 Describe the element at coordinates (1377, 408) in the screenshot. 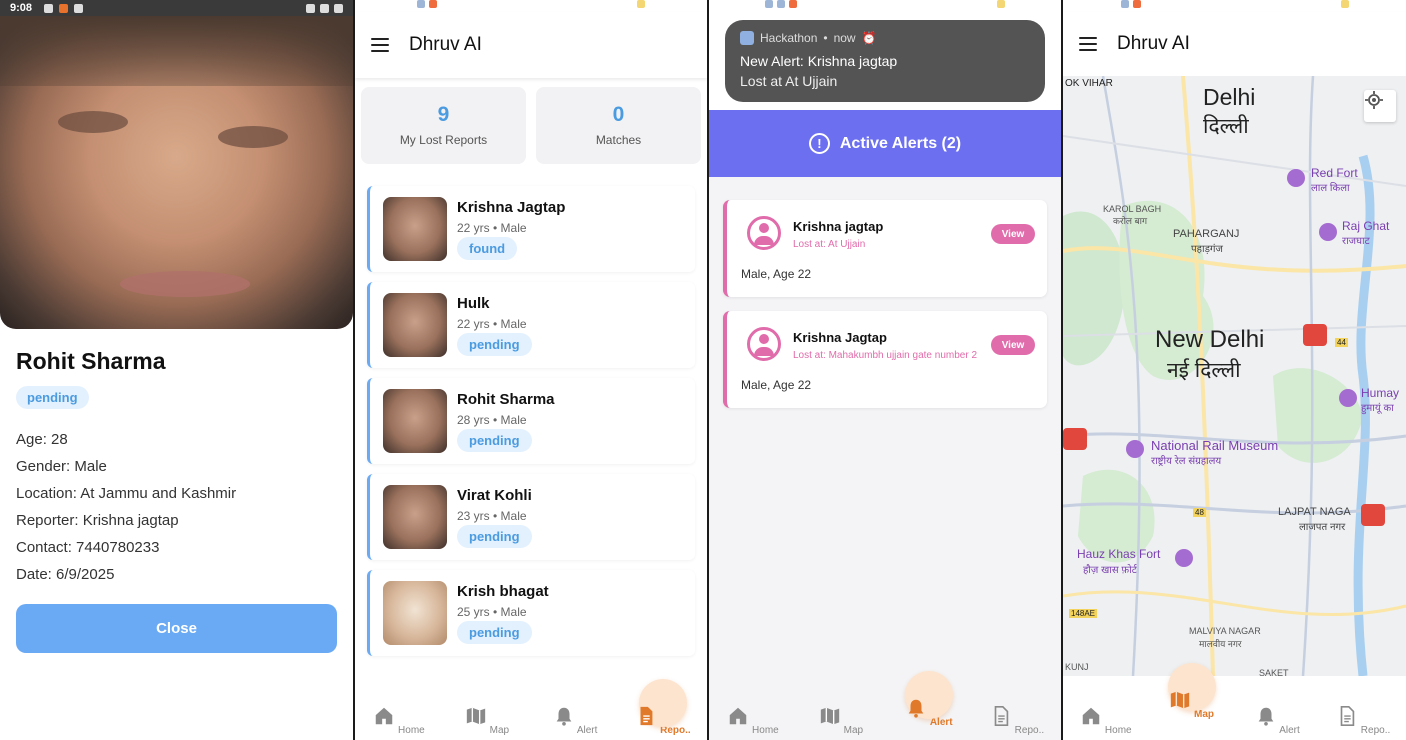

I see `map-label: हुमायूं का` at that location.